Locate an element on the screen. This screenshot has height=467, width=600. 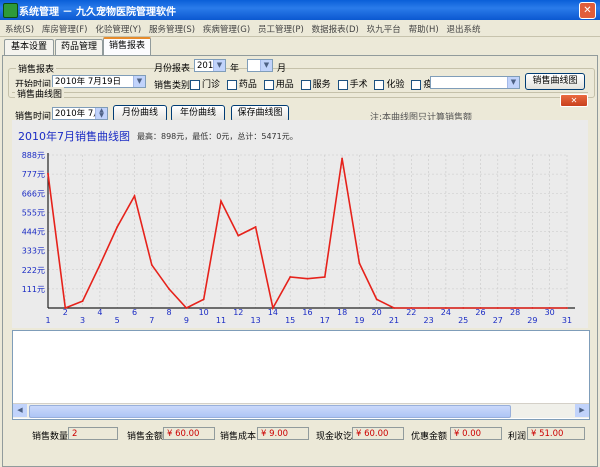
scroll-right-icon: ▶ is located at coordinates (582, 410).